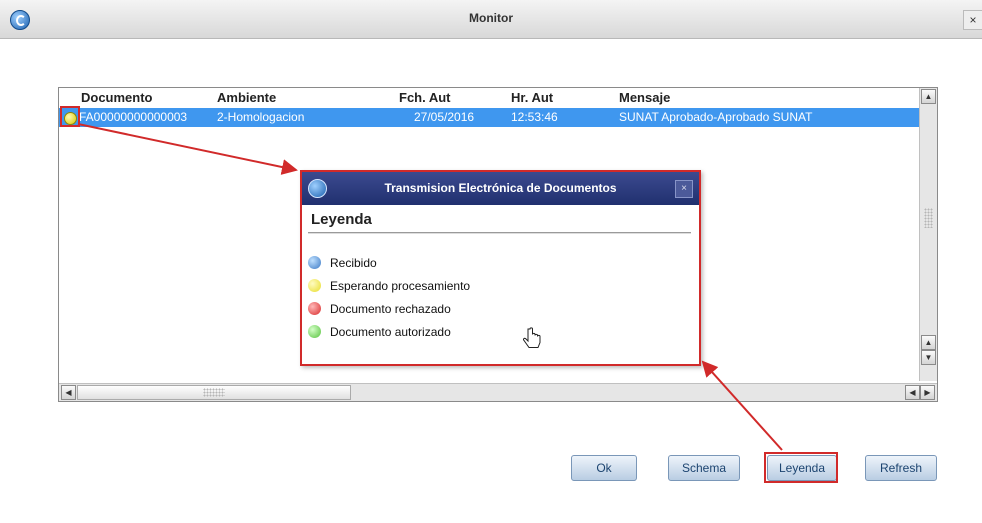  I want to click on column-header-ambiente: Ambiente, so click(246, 97).